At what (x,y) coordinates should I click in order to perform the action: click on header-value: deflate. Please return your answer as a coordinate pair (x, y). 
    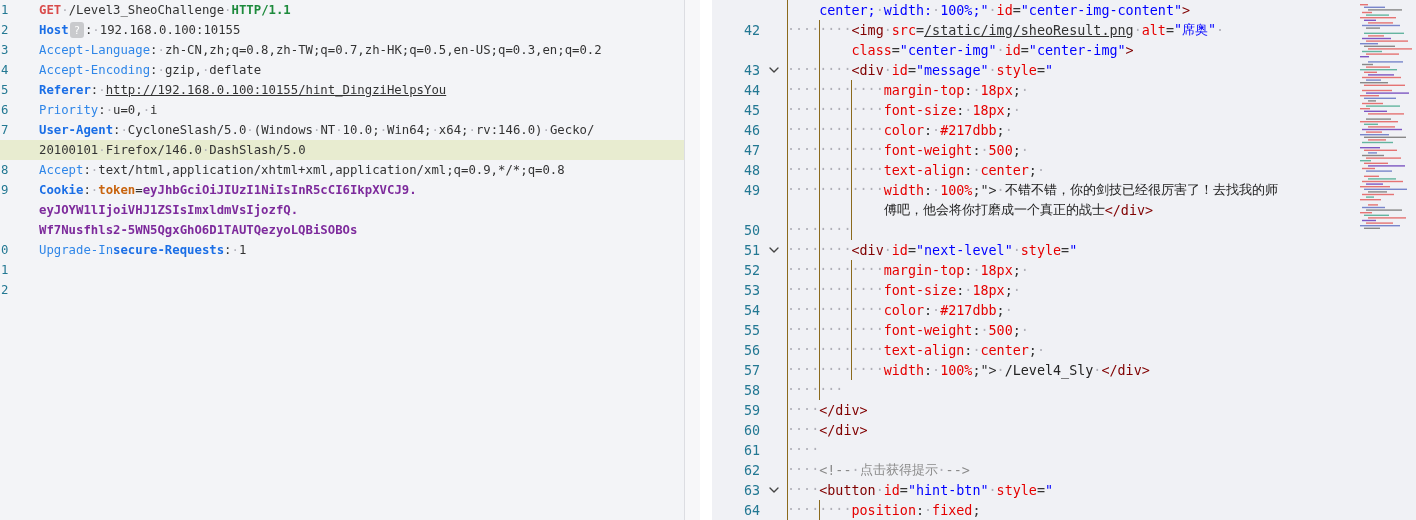
    Looking at the image, I should click on (235, 70).